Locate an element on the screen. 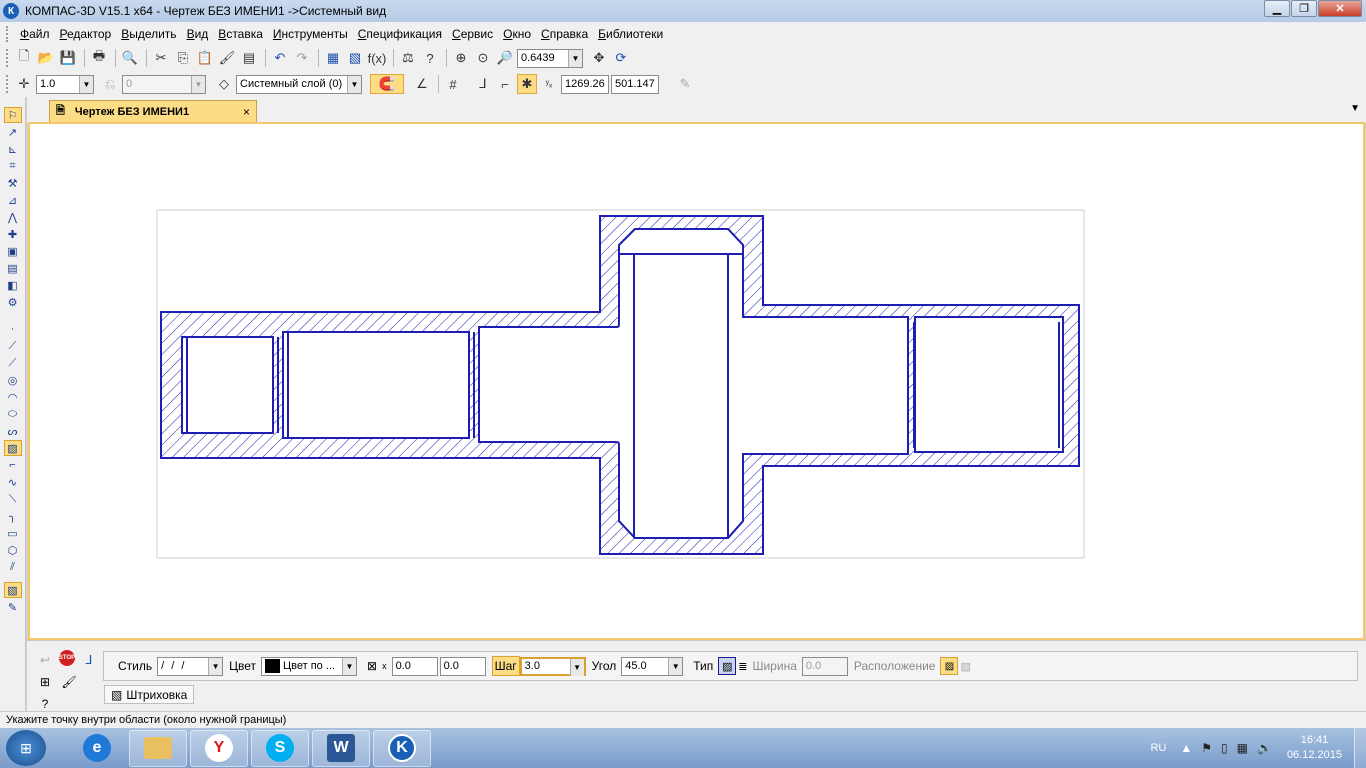 The height and width of the screenshot is (768, 1366). paste-icon: 📋 is located at coordinates (205, 58).